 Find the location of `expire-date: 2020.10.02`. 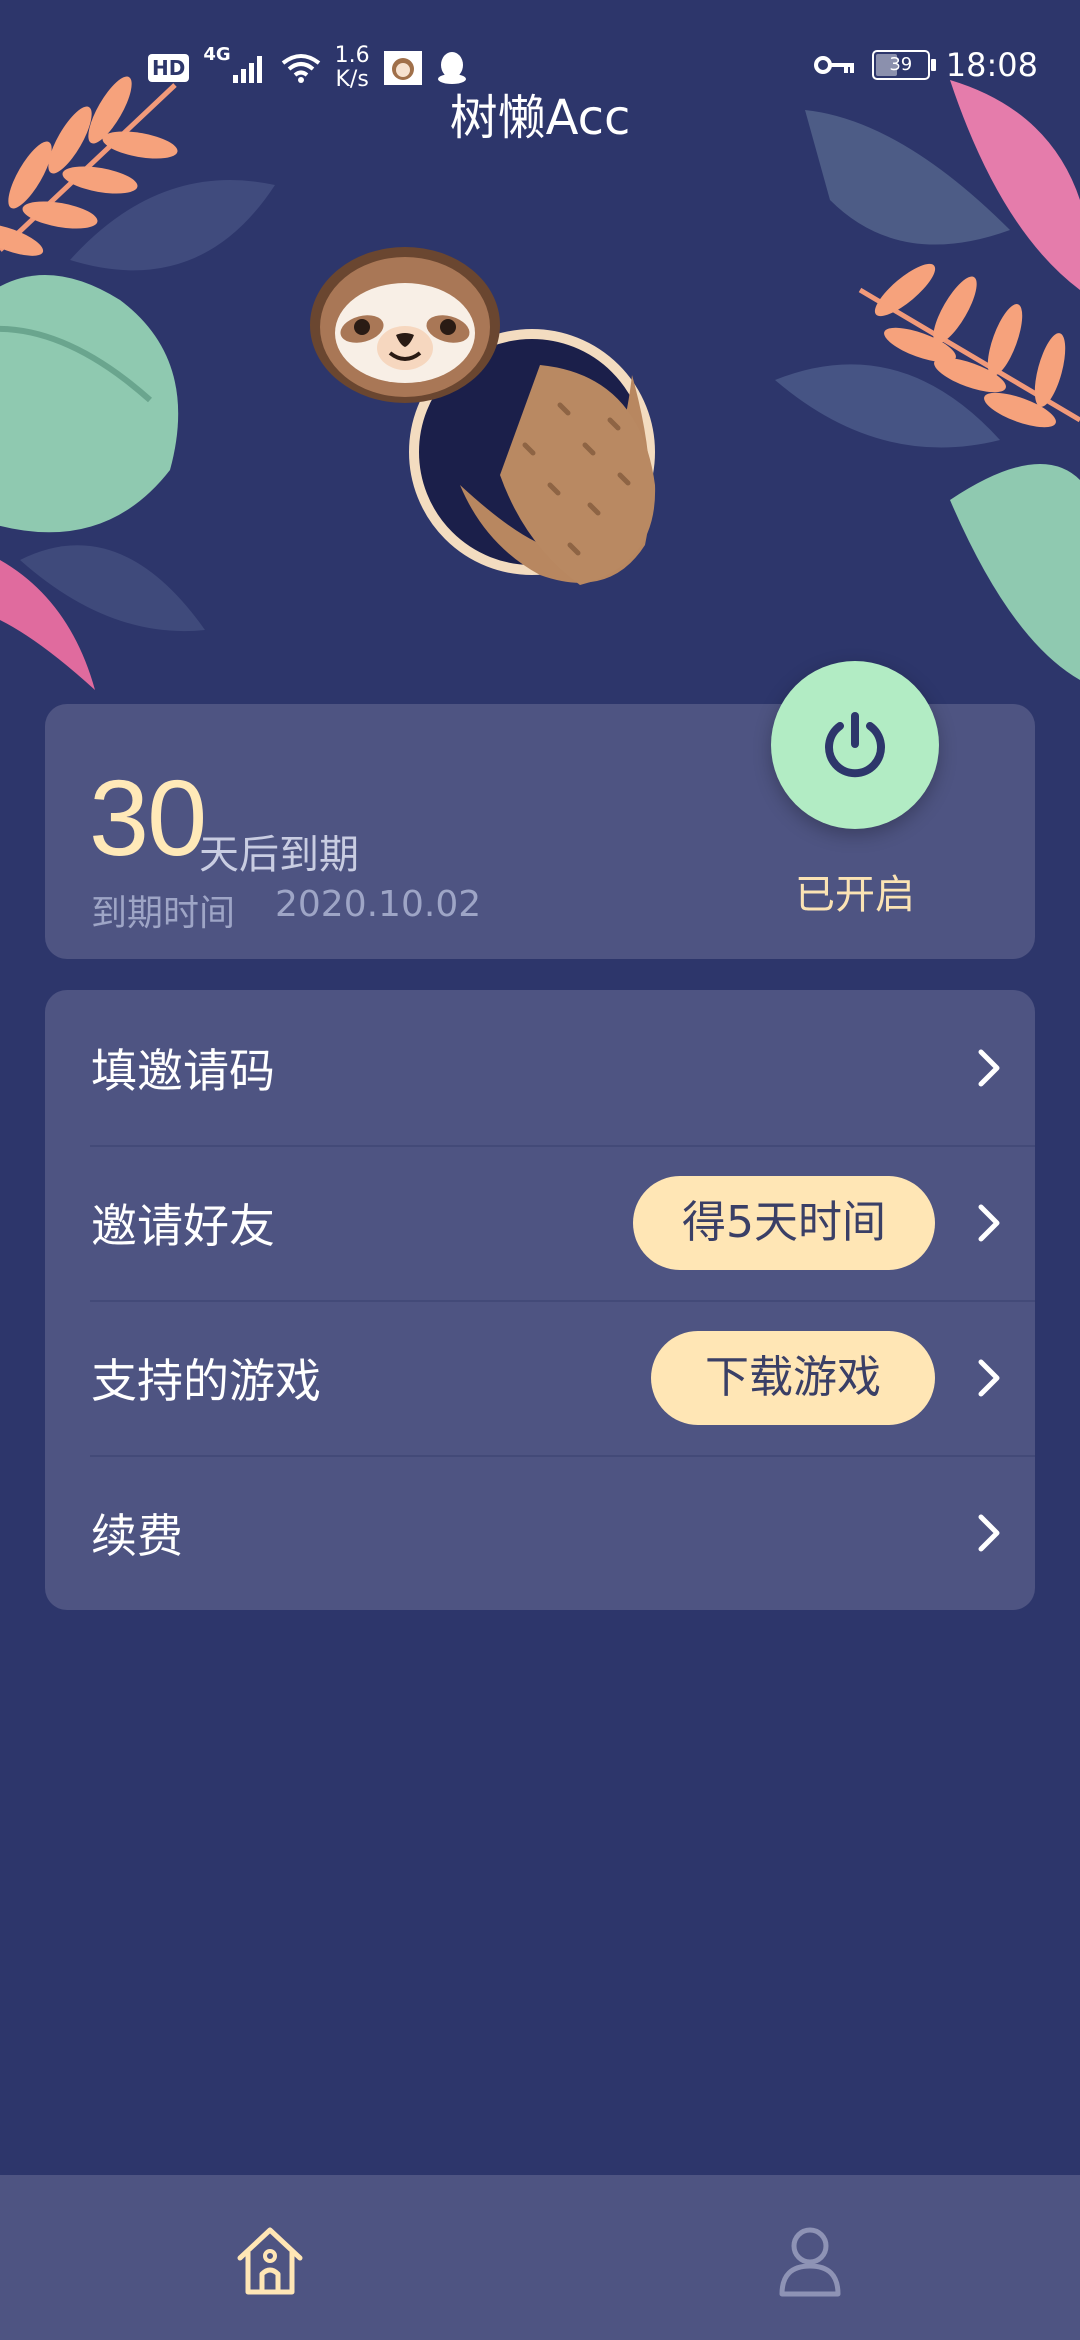

expire-date: 2020.10.02 is located at coordinates (378, 904).